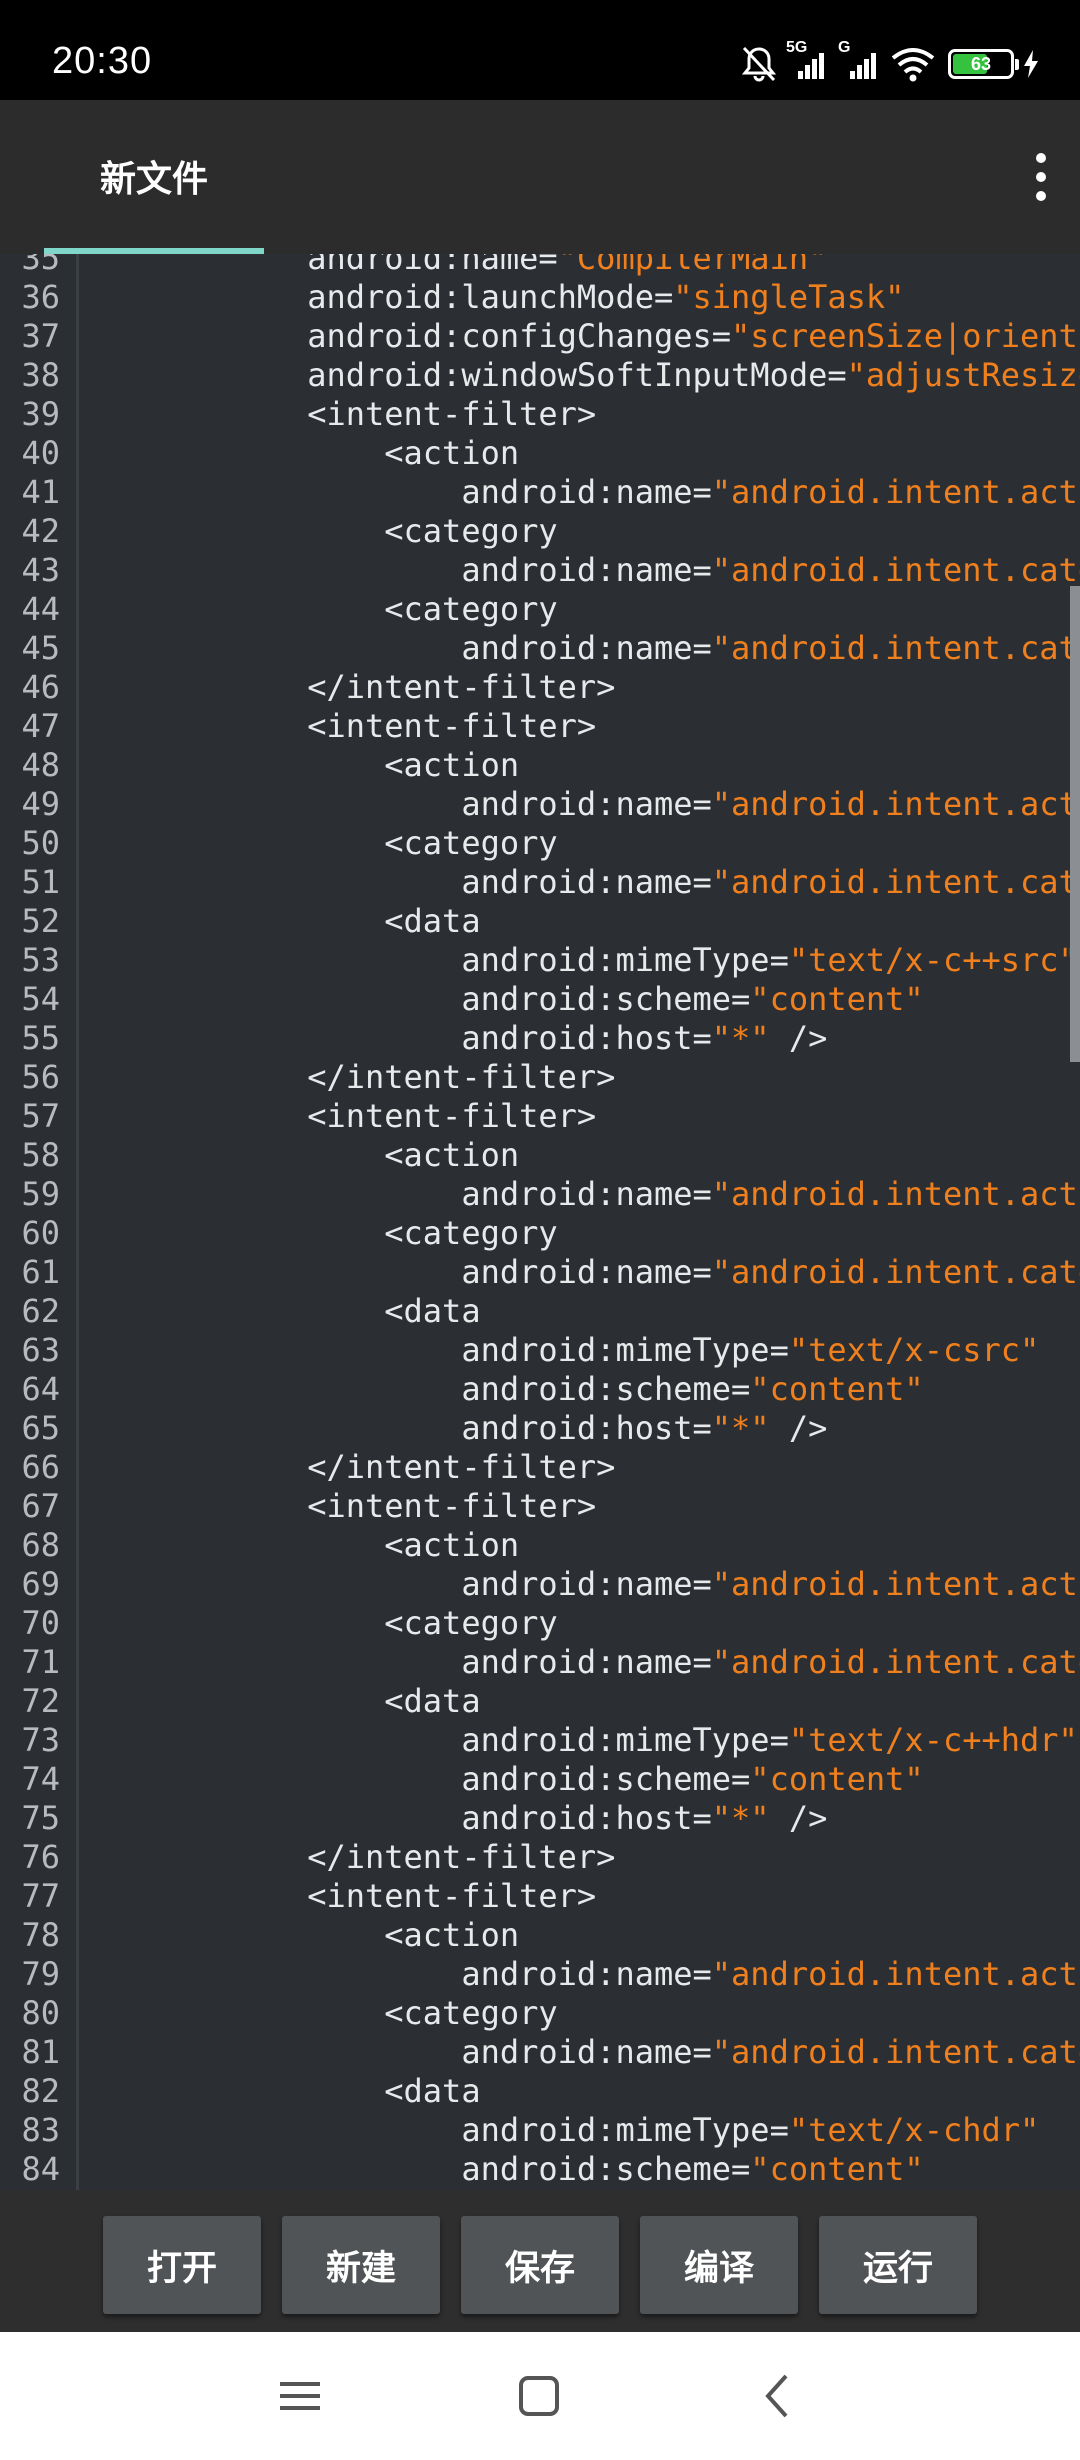 The width and height of the screenshot is (1080, 2460). What do you see at coordinates (914, 1350) in the screenshot?
I see `string-token: "text/x-csrc"` at bounding box center [914, 1350].